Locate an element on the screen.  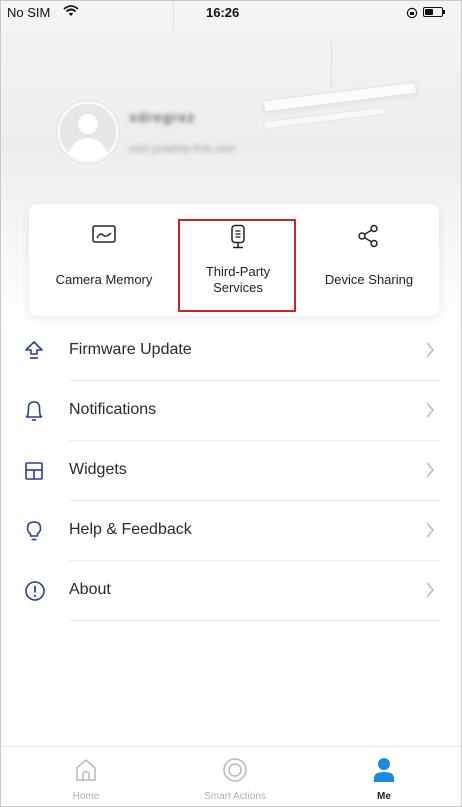
bell-icon is located at coordinates (34, 411).